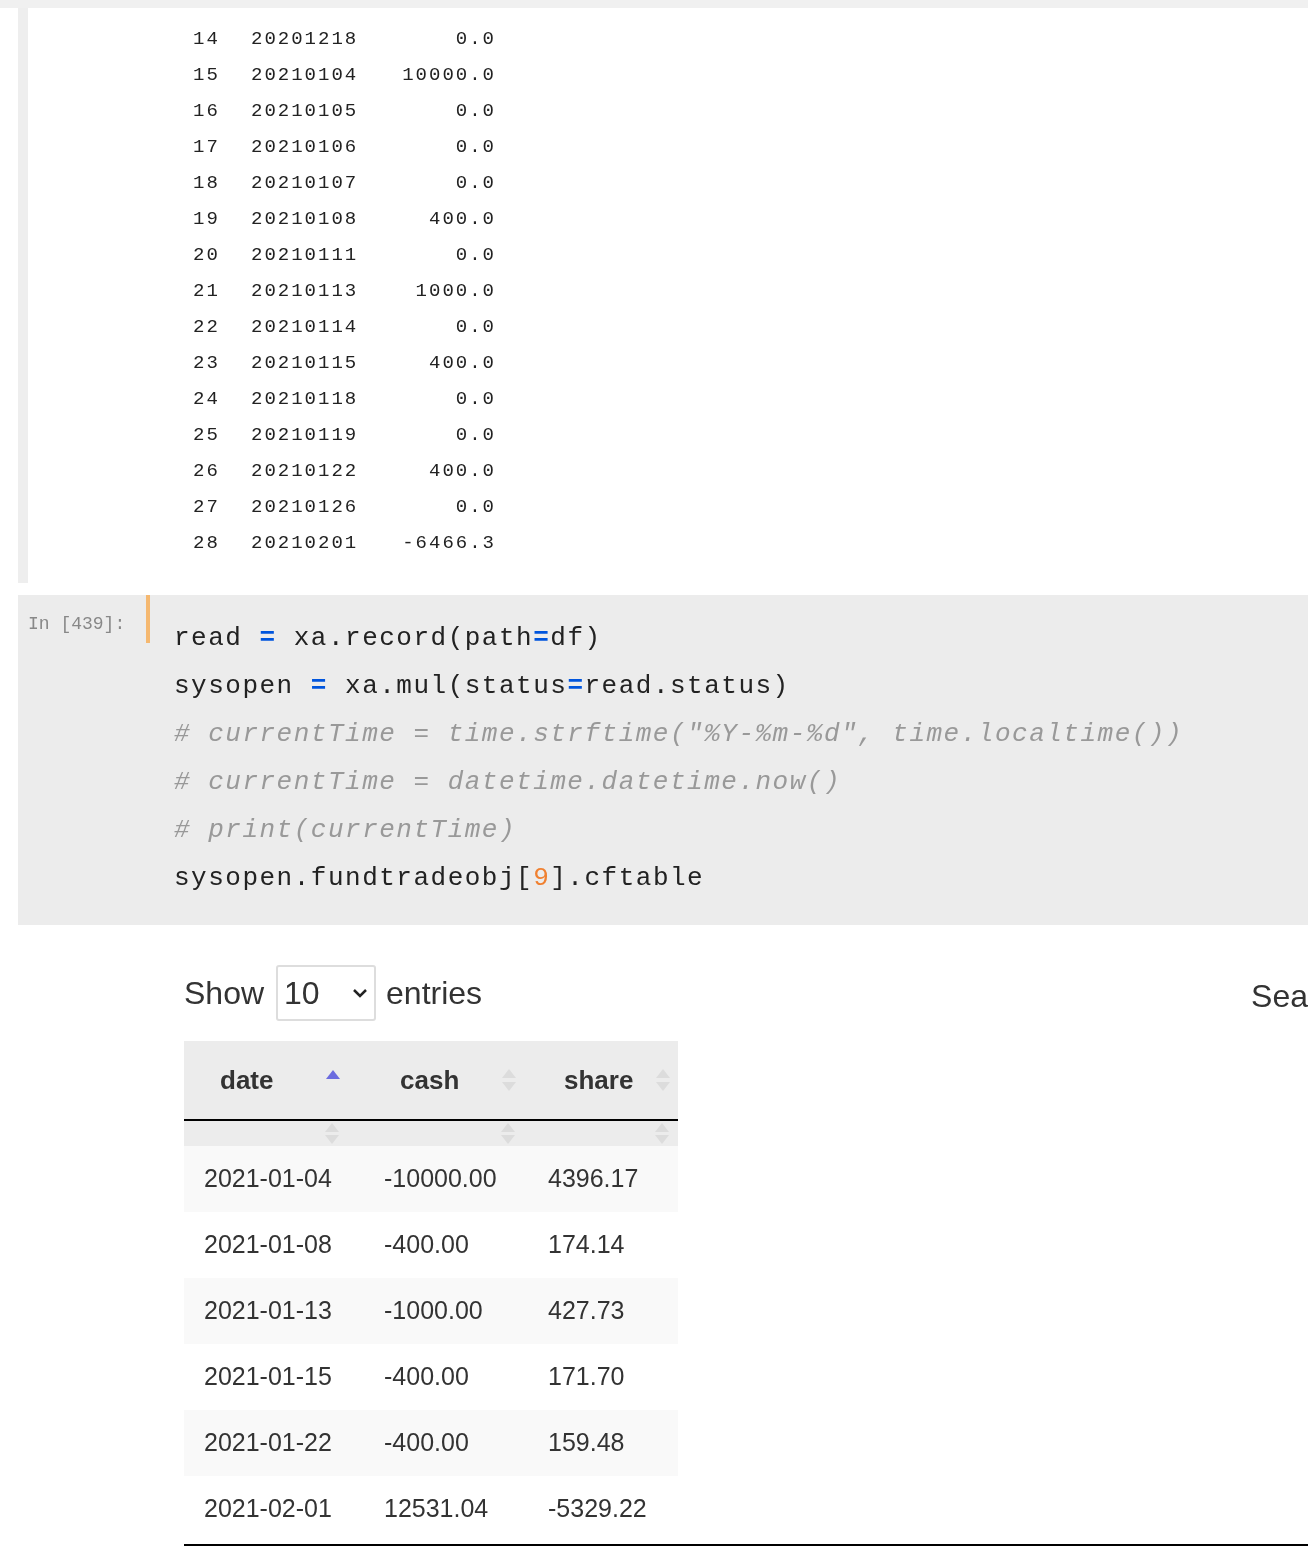 This screenshot has height=1568, width=1308. Describe the element at coordinates (434, 993) in the screenshot. I see `entries-label: entries` at that location.